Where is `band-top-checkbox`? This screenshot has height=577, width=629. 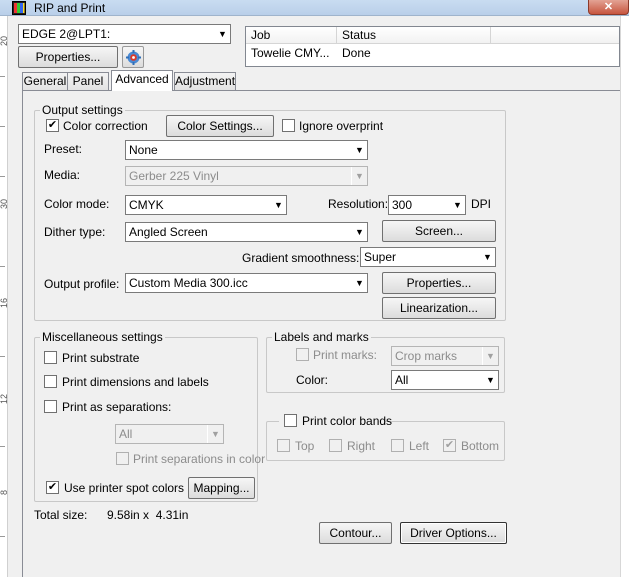
band-top-checkbox is located at coordinates (283, 445).